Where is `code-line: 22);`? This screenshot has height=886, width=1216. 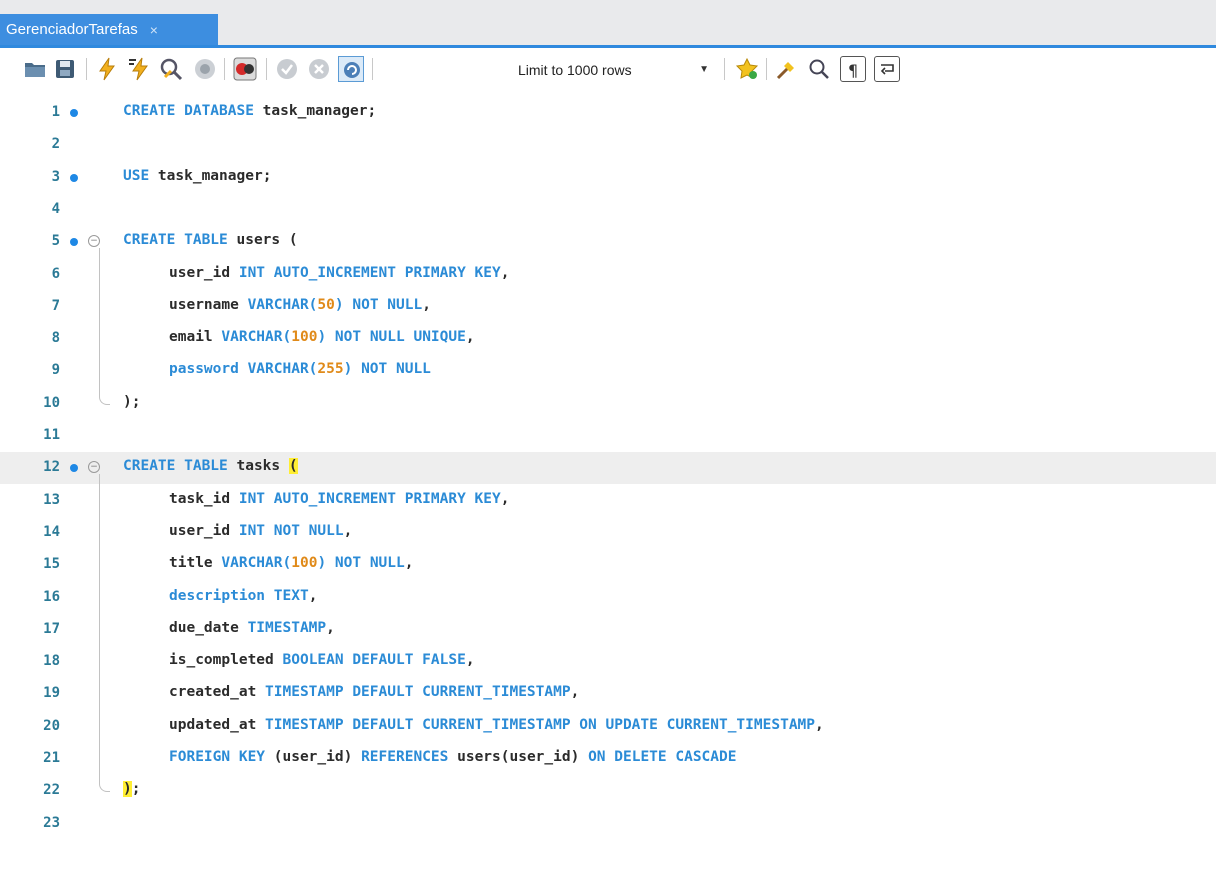
code-line: 22); is located at coordinates (608, 791).